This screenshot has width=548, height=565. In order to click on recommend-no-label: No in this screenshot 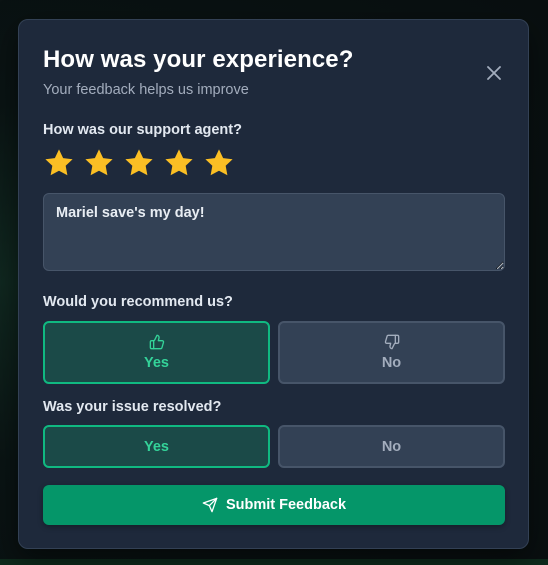, I will do `click(391, 363)`.